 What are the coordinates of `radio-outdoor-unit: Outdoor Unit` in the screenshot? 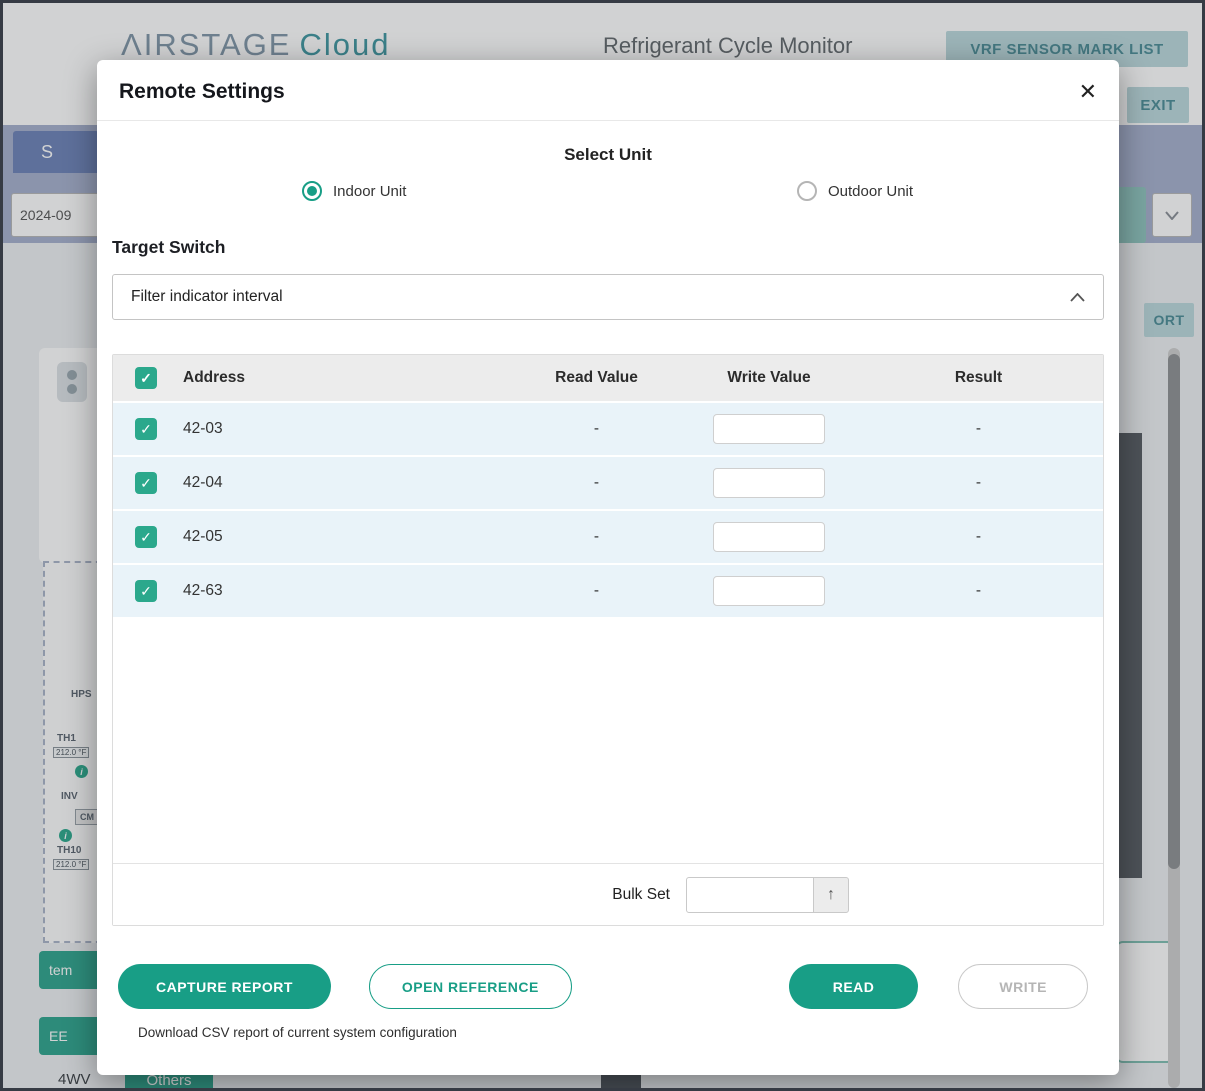 It's located at (855, 191).